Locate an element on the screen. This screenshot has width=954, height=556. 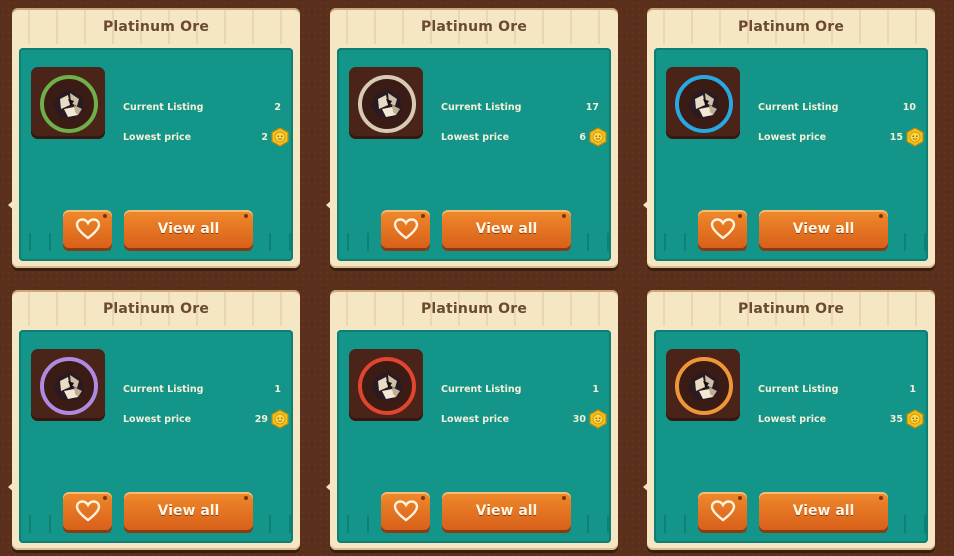
lowest-price-value: 35 is located at coordinates (896, 419).